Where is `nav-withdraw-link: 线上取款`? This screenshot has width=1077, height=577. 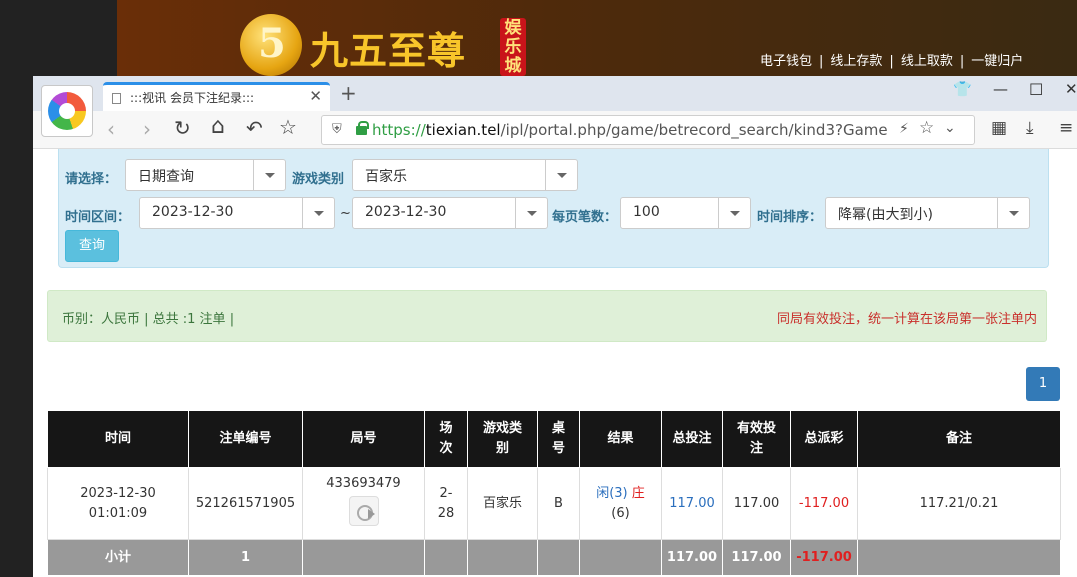
nav-withdraw-link: 线上取款 is located at coordinates (927, 61).